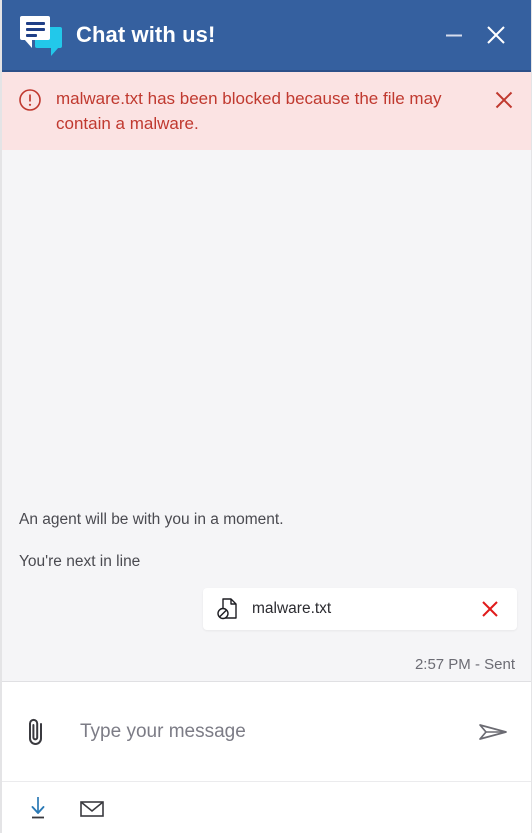  What do you see at coordinates (464, 664) in the screenshot?
I see `message-status: 2:57 PM - Sent` at bounding box center [464, 664].